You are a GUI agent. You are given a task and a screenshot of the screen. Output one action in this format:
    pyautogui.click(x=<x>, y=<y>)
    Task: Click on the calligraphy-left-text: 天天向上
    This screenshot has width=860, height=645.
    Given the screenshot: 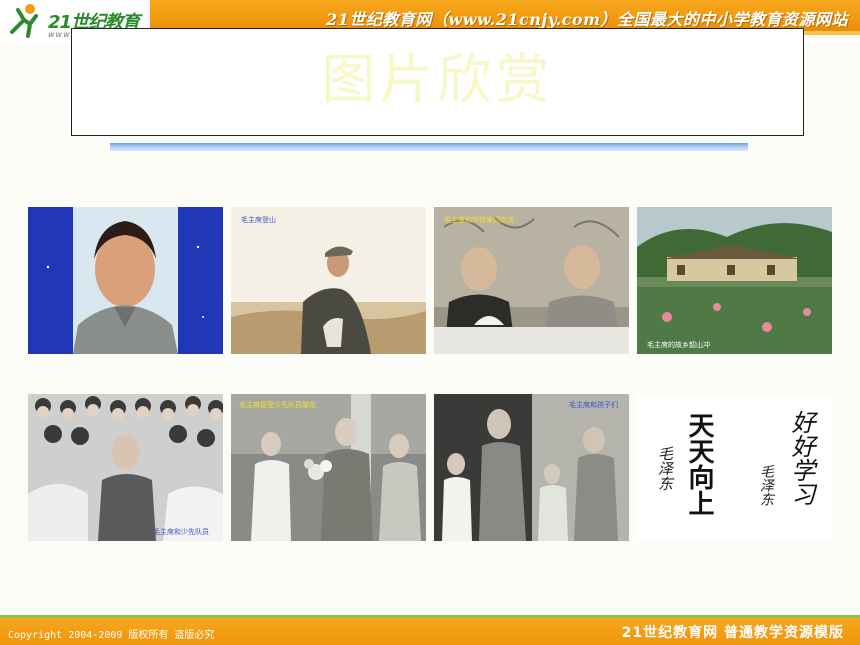 What is the action you would take?
    pyautogui.click(x=699, y=464)
    